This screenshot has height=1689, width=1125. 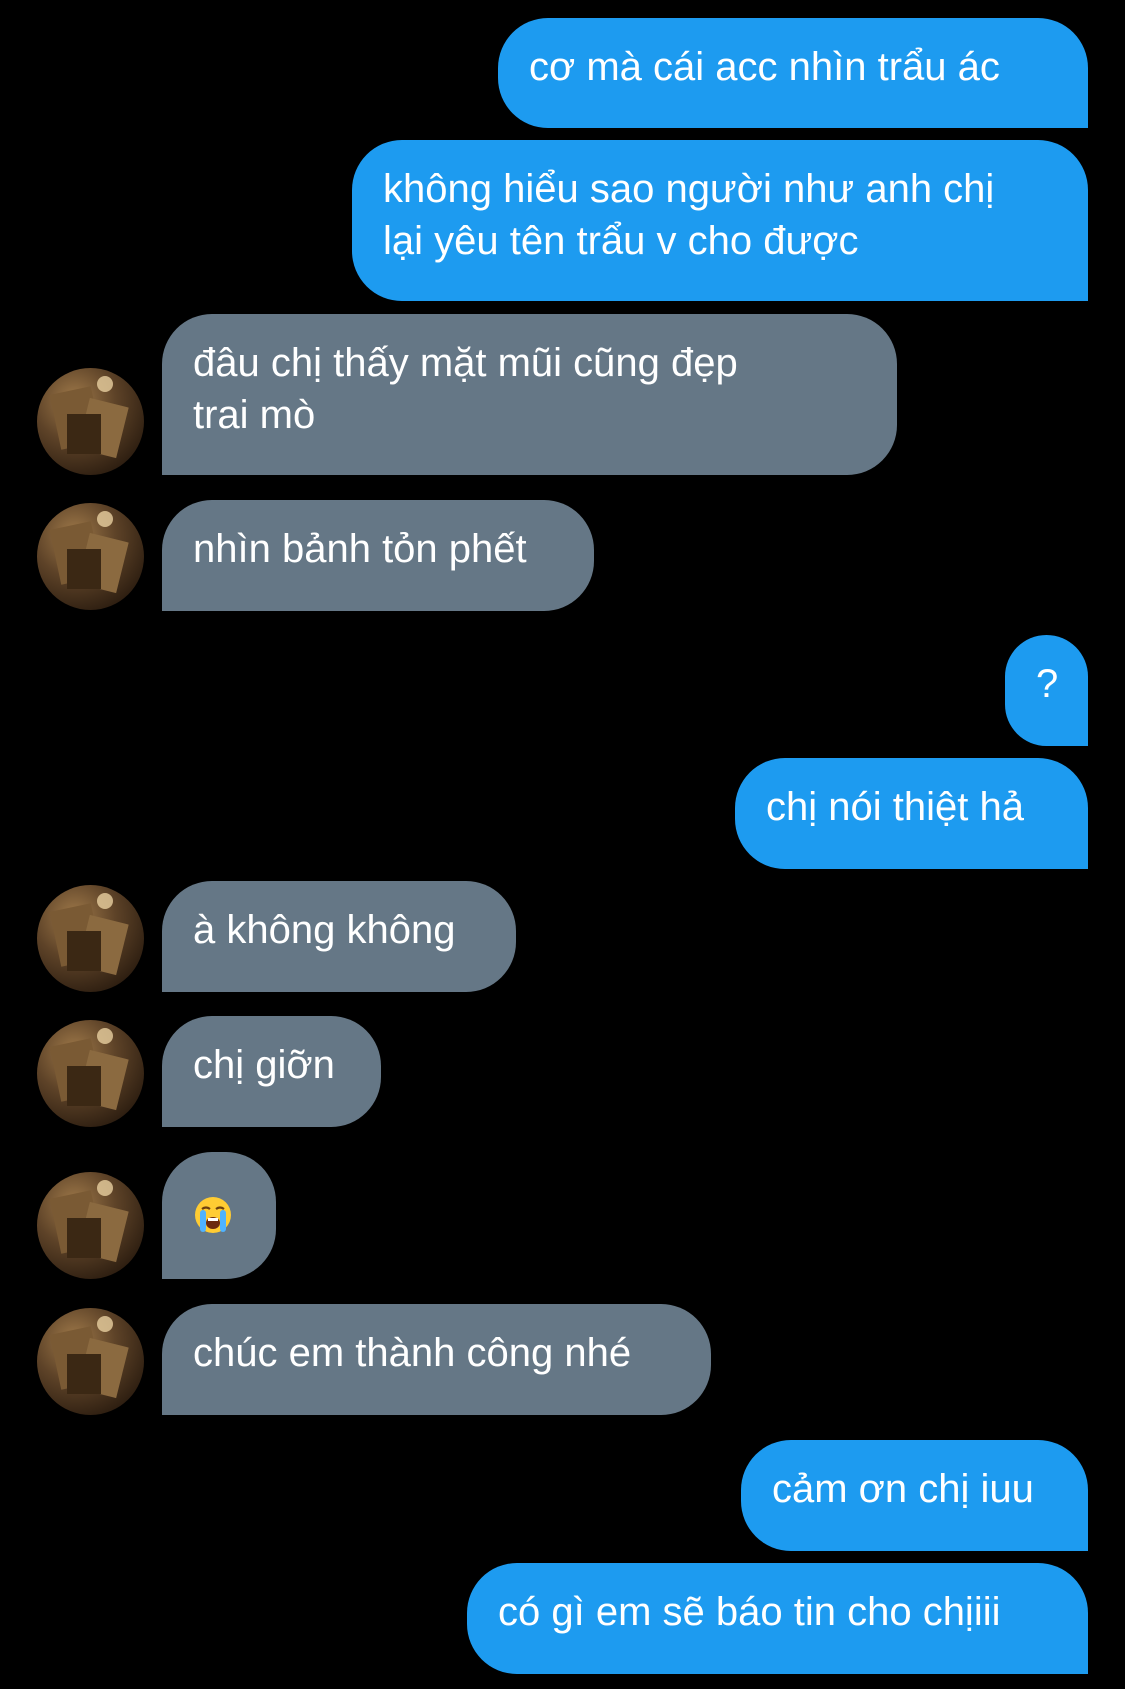 I want to click on message-text: chúc em thành công nhé, so click(x=412, y=1353).